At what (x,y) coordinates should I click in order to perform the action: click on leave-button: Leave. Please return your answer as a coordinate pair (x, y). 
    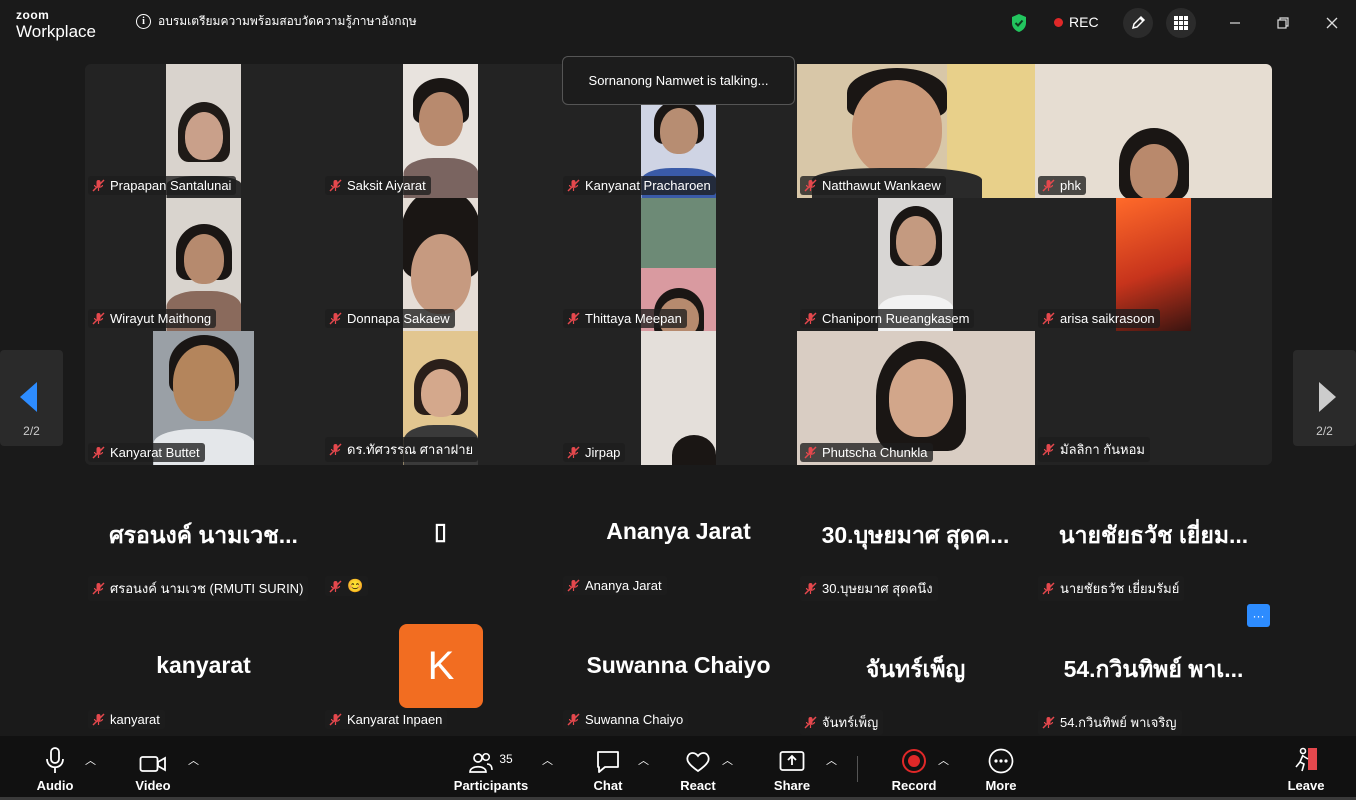
    Looking at the image, I should click on (1306, 768).